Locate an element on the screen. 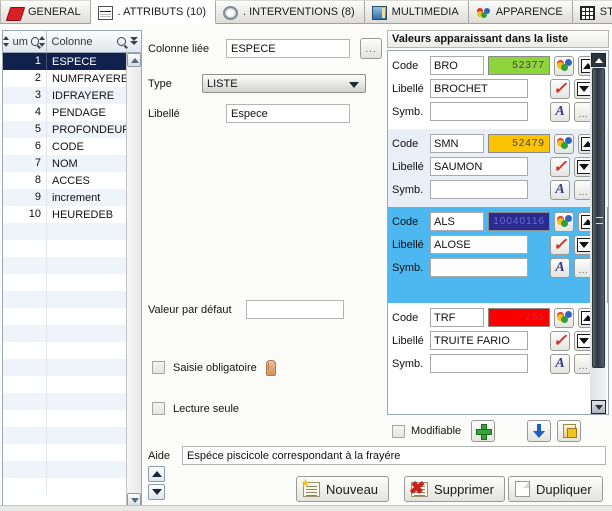 Image resolution: width=612 pixels, height=511 pixels. tab-attributs: . ATTRIBUTS (10) is located at coordinates (153, 12).